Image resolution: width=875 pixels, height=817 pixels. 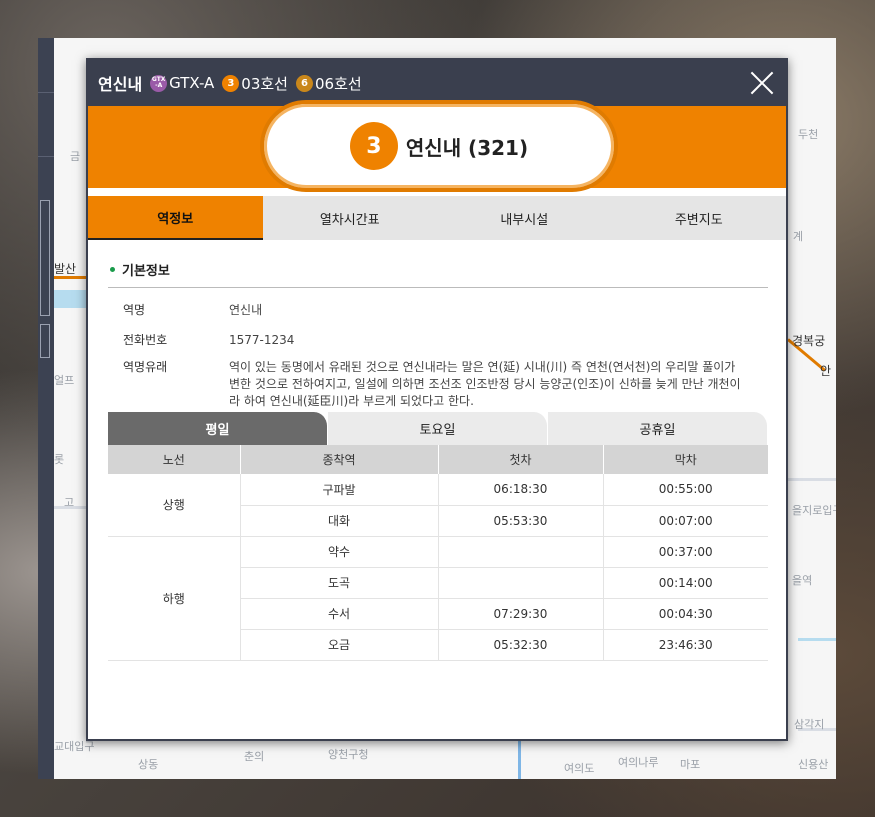 I want to click on last-cell: 00:04:30, so click(x=685, y=614).